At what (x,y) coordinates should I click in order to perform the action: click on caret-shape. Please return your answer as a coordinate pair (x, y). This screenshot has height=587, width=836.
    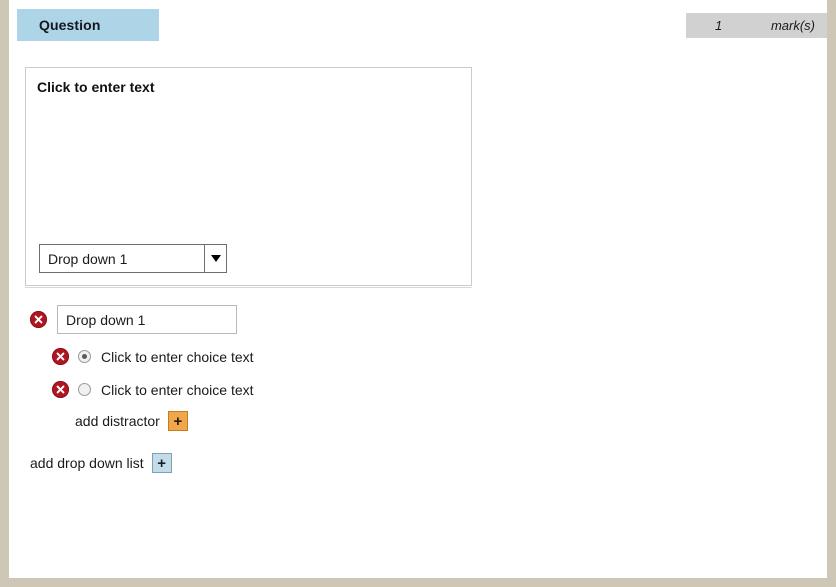
    Looking at the image, I should click on (215, 258).